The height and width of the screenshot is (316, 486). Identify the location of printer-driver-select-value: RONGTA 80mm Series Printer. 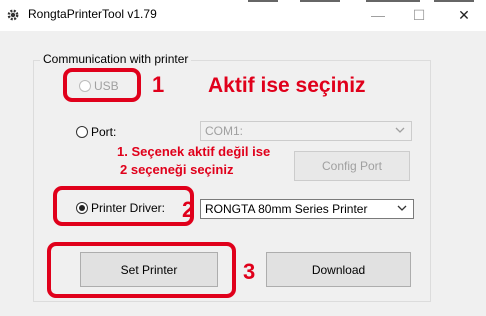
(286, 209).